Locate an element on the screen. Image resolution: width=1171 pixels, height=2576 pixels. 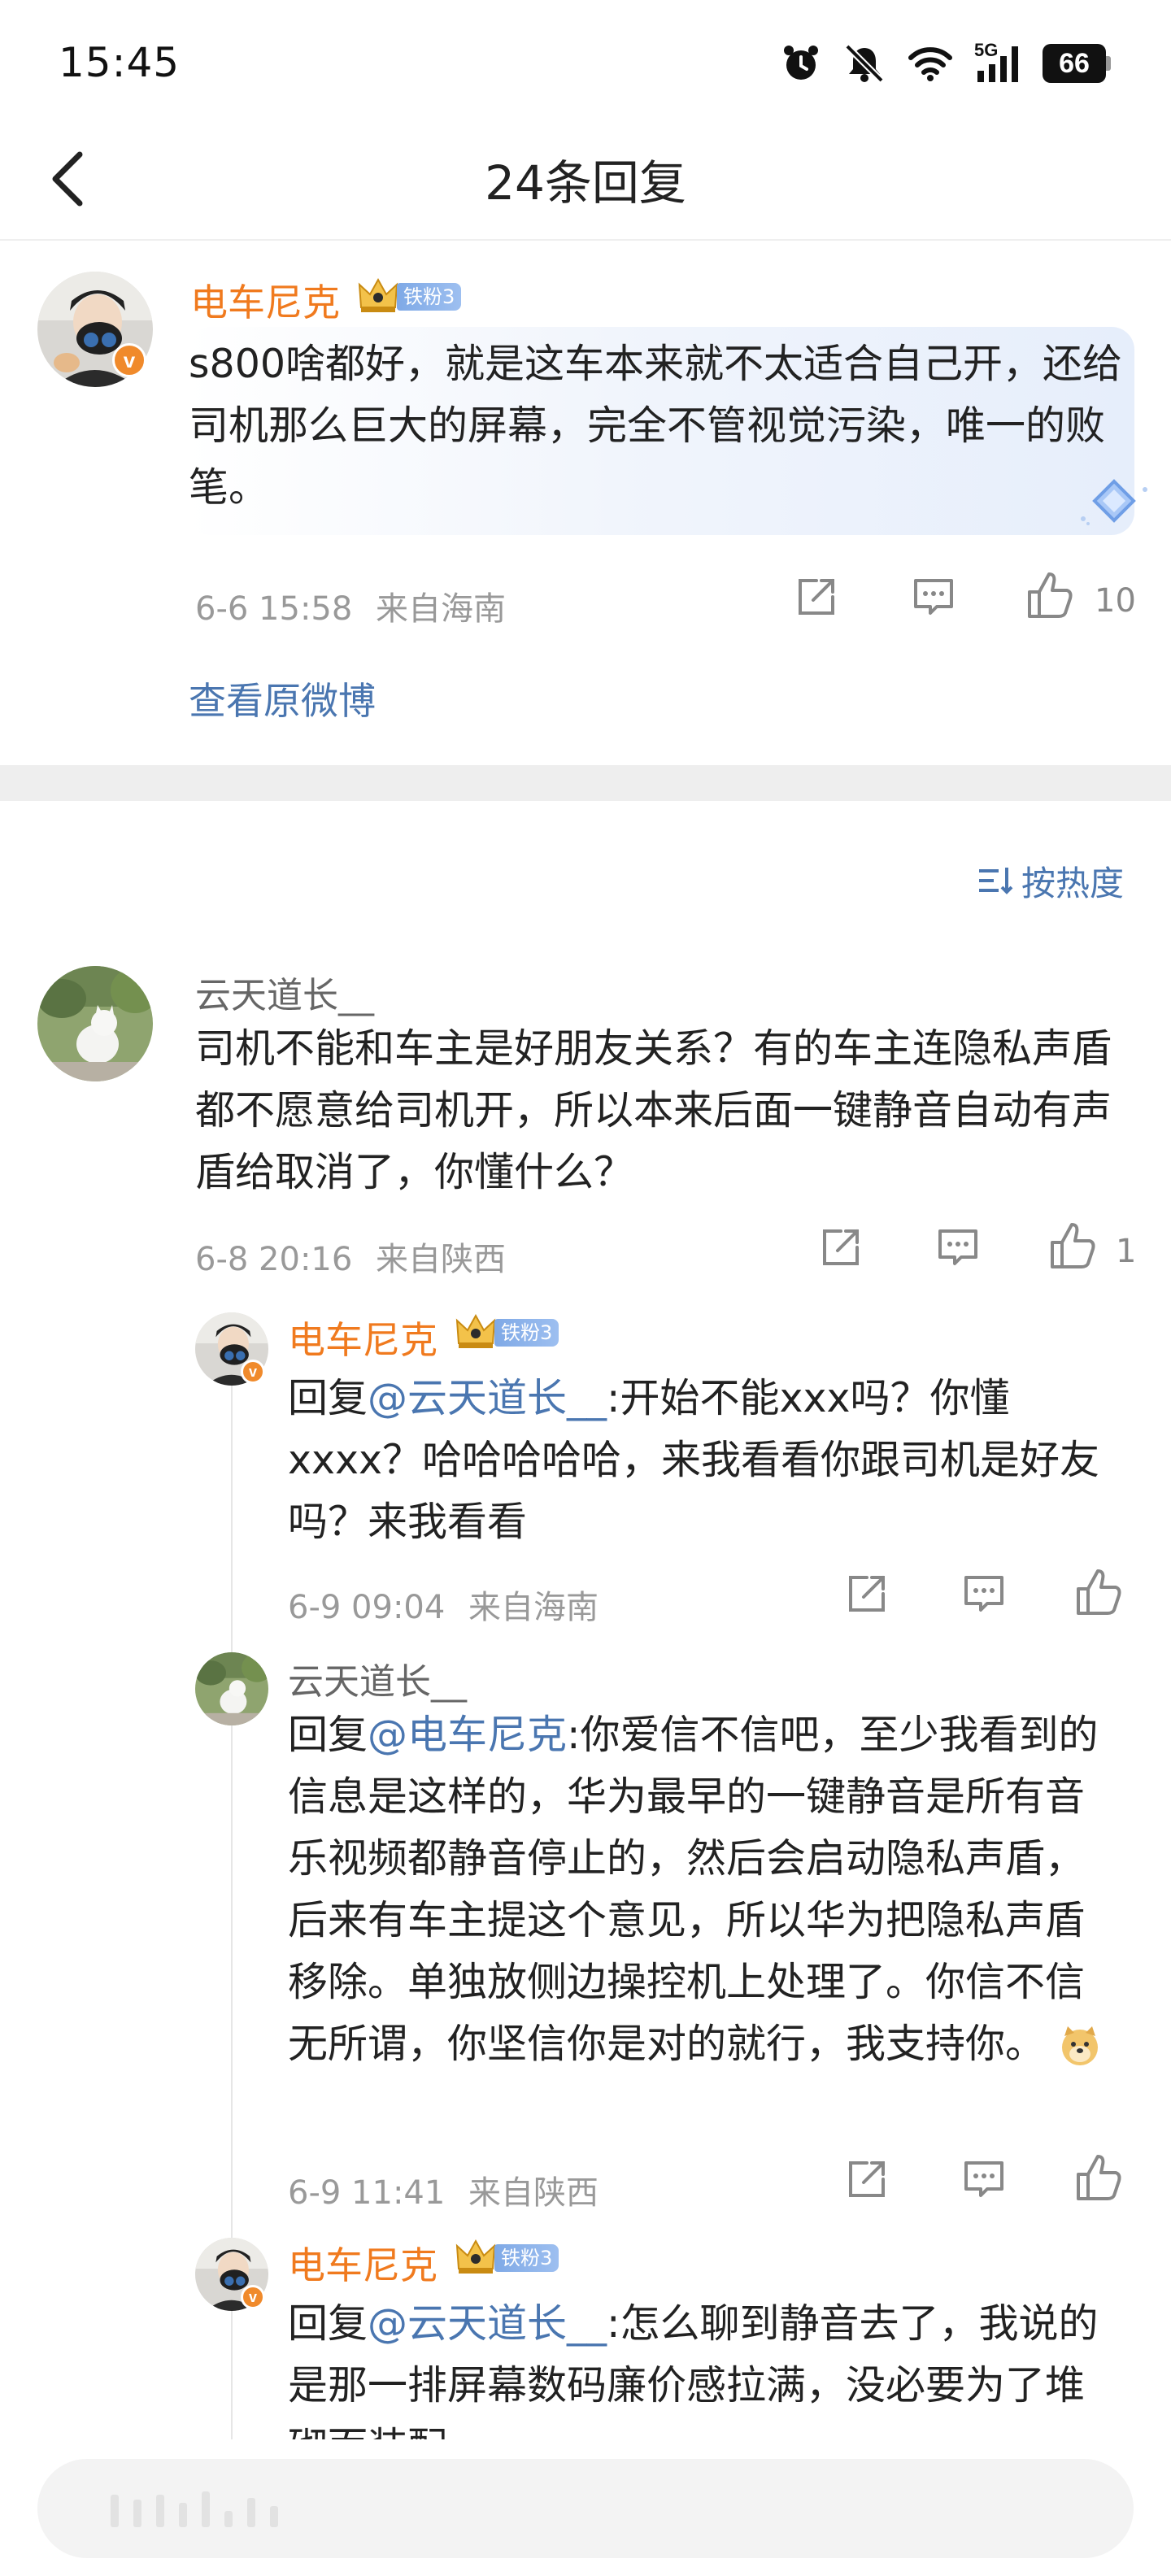
author-name: 电车尼克 is located at coordinates (362, 2263).